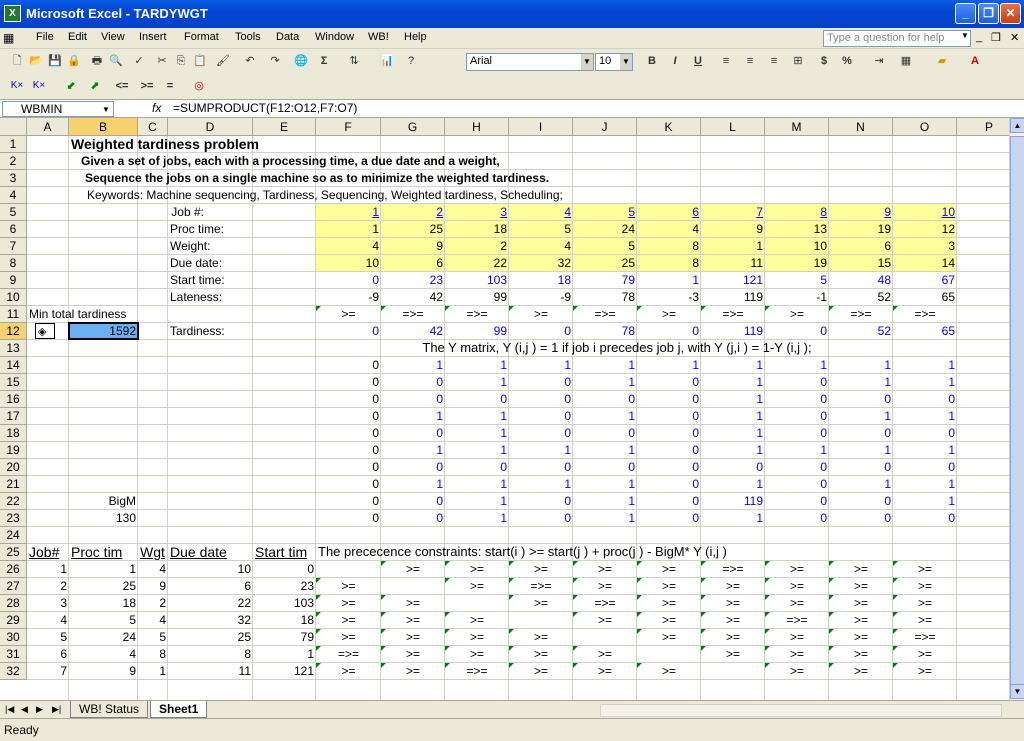 The image size is (1024, 741). What do you see at coordinates (116, 61) in the screenshot?
I see `print-preview-icon: 🔍` at bounding box center [116, 61].